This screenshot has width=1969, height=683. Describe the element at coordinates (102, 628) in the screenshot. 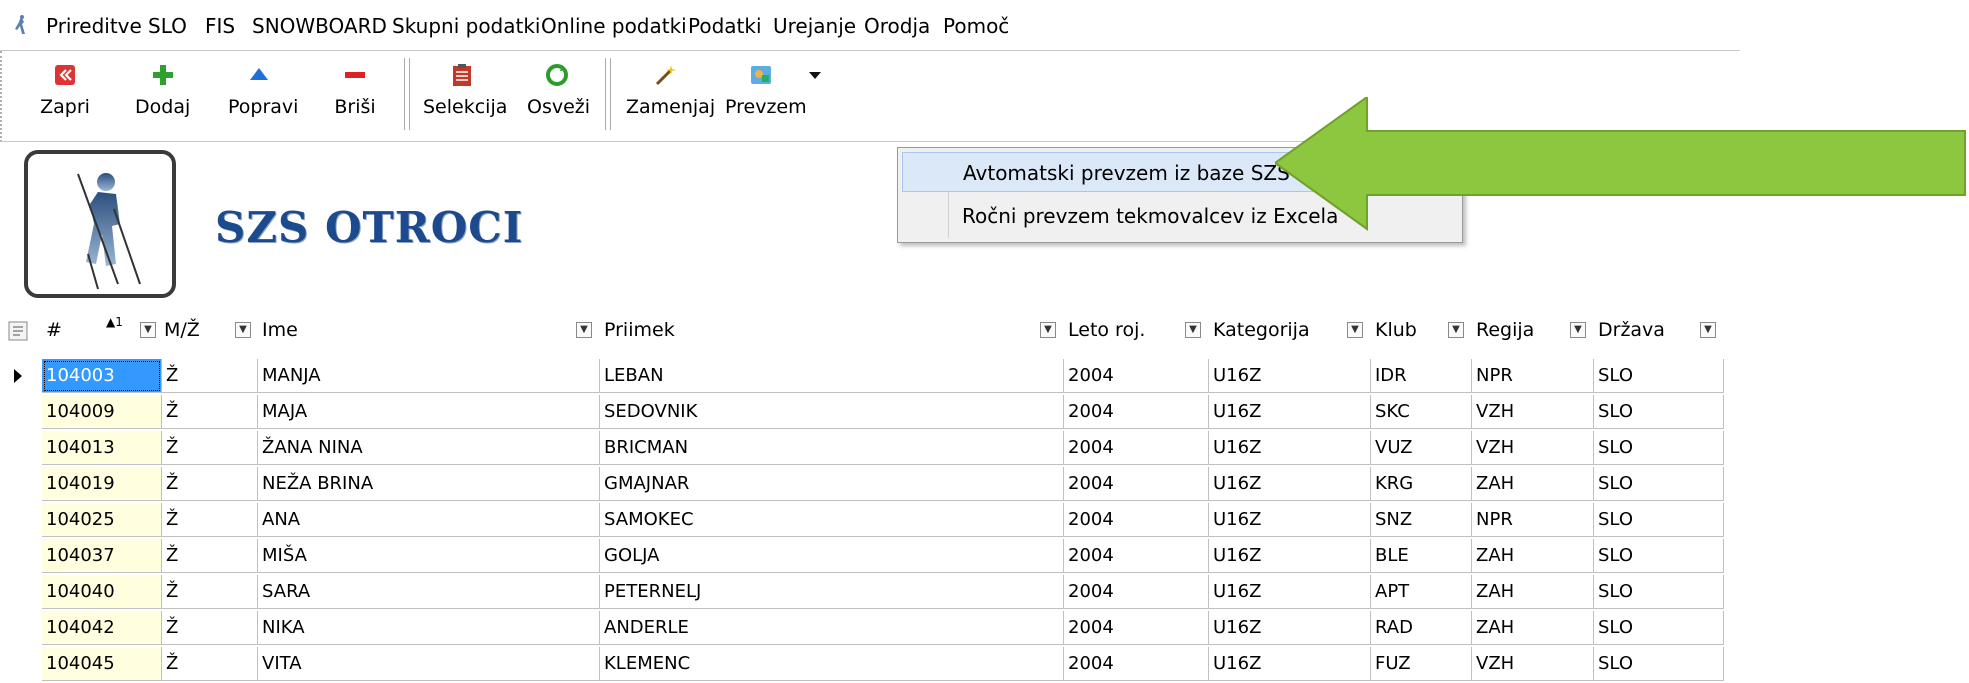

I see `cell-id: 104042` at that location.